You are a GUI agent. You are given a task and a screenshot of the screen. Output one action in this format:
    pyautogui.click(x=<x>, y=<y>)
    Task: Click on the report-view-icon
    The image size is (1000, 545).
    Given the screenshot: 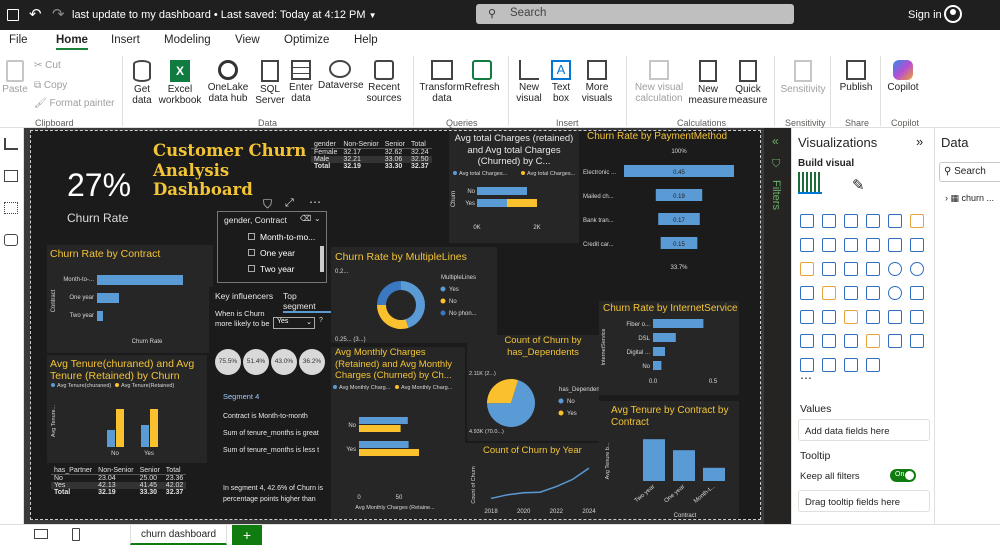 What is the action you would take?
    pyautogui.click(x=11, y=144)
    